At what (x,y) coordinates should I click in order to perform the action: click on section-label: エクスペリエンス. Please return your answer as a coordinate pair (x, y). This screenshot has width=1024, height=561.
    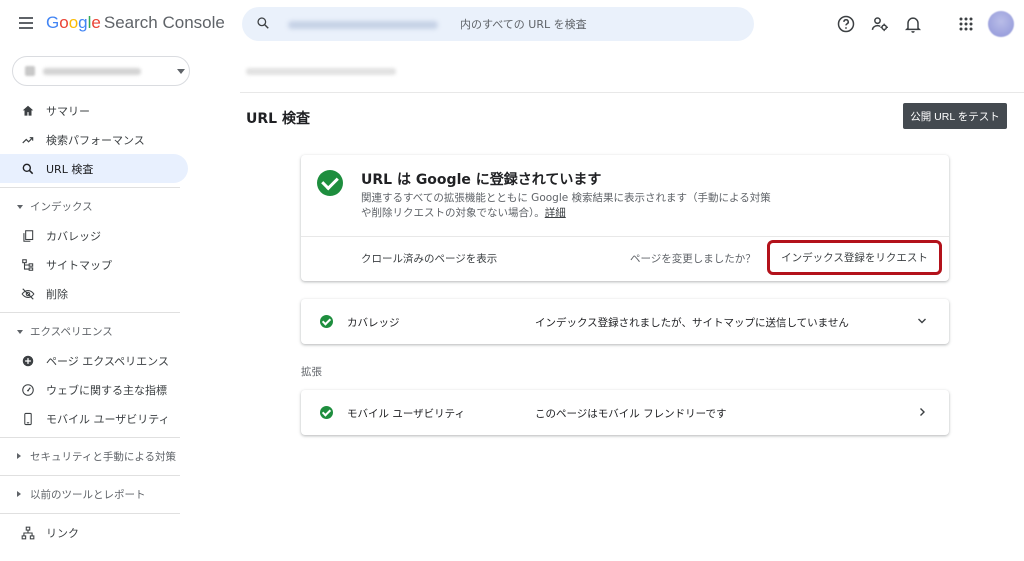
    Looking at the image, I should click on (71, 332).